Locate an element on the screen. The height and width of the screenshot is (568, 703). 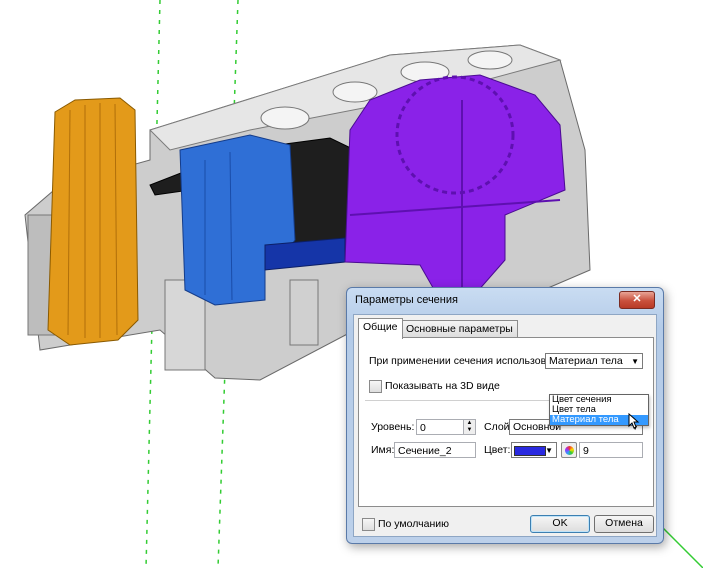
usage-label: При применении сечения использовать: is located at coordinates (467, 361).